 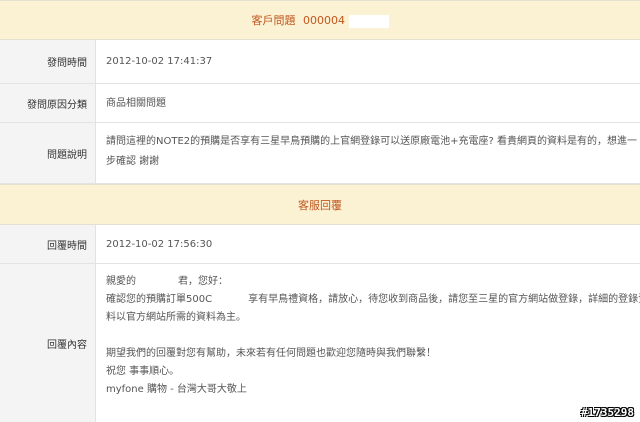 What do you see at coordinates (273, 20) in the screenshot?
I see `question-header-title: 客戶問題` at bounding box center [273, 20].